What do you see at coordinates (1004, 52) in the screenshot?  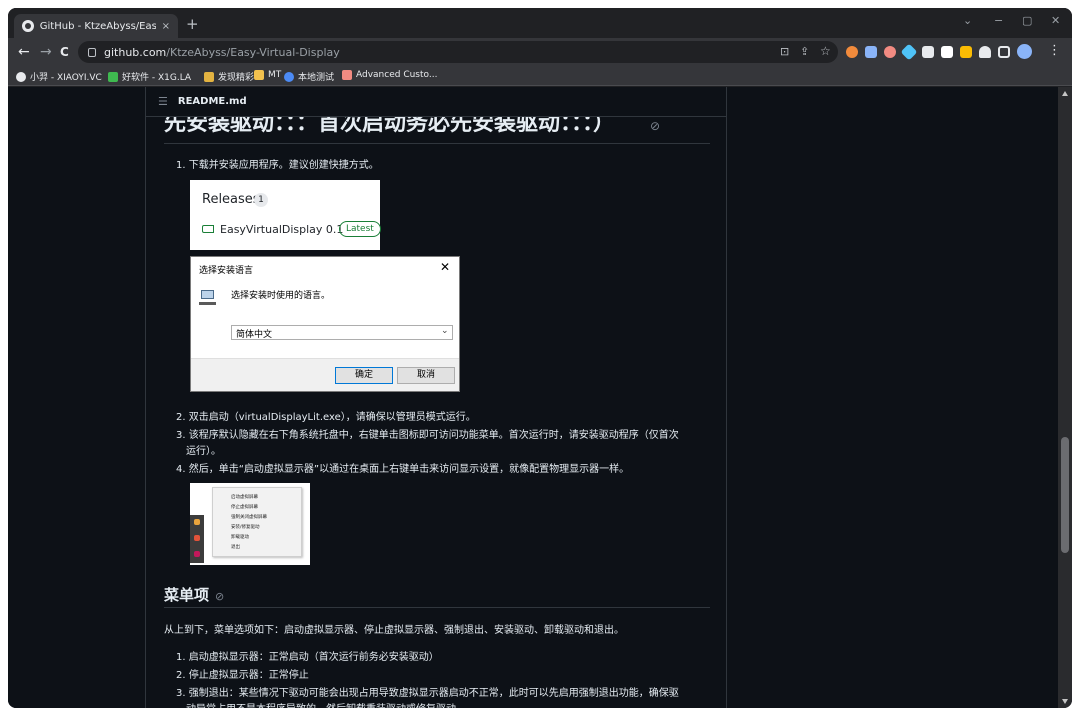 I see `side-panel-icon` at bounding box center [1004, 52].